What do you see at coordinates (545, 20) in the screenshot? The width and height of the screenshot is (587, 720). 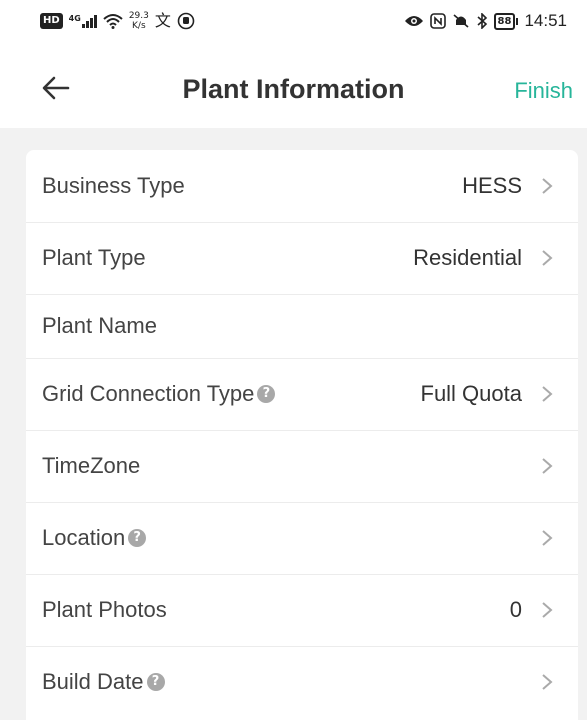 I see `clock: 14:51` at bounding box center [545, 20].